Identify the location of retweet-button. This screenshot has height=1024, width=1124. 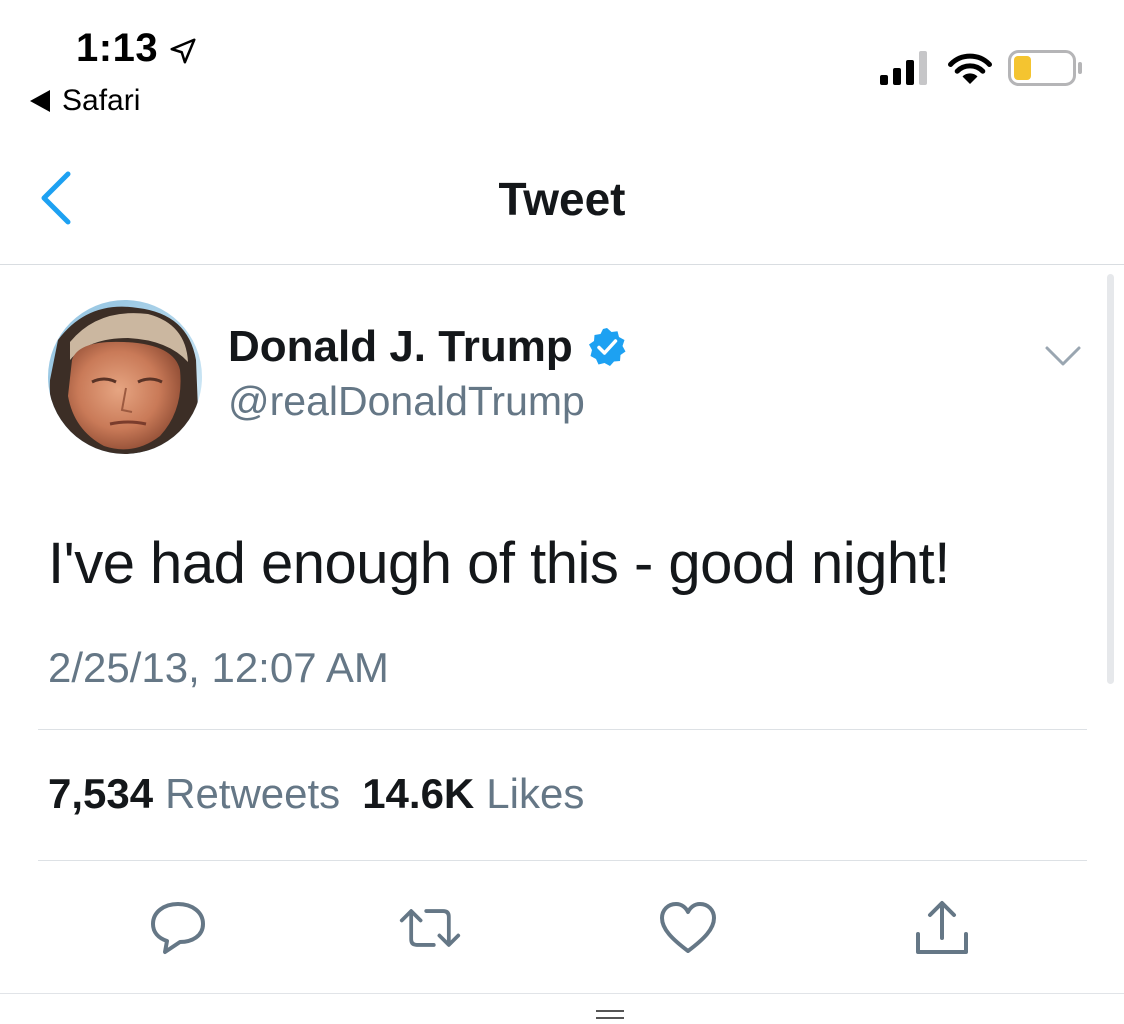
(430, 928).